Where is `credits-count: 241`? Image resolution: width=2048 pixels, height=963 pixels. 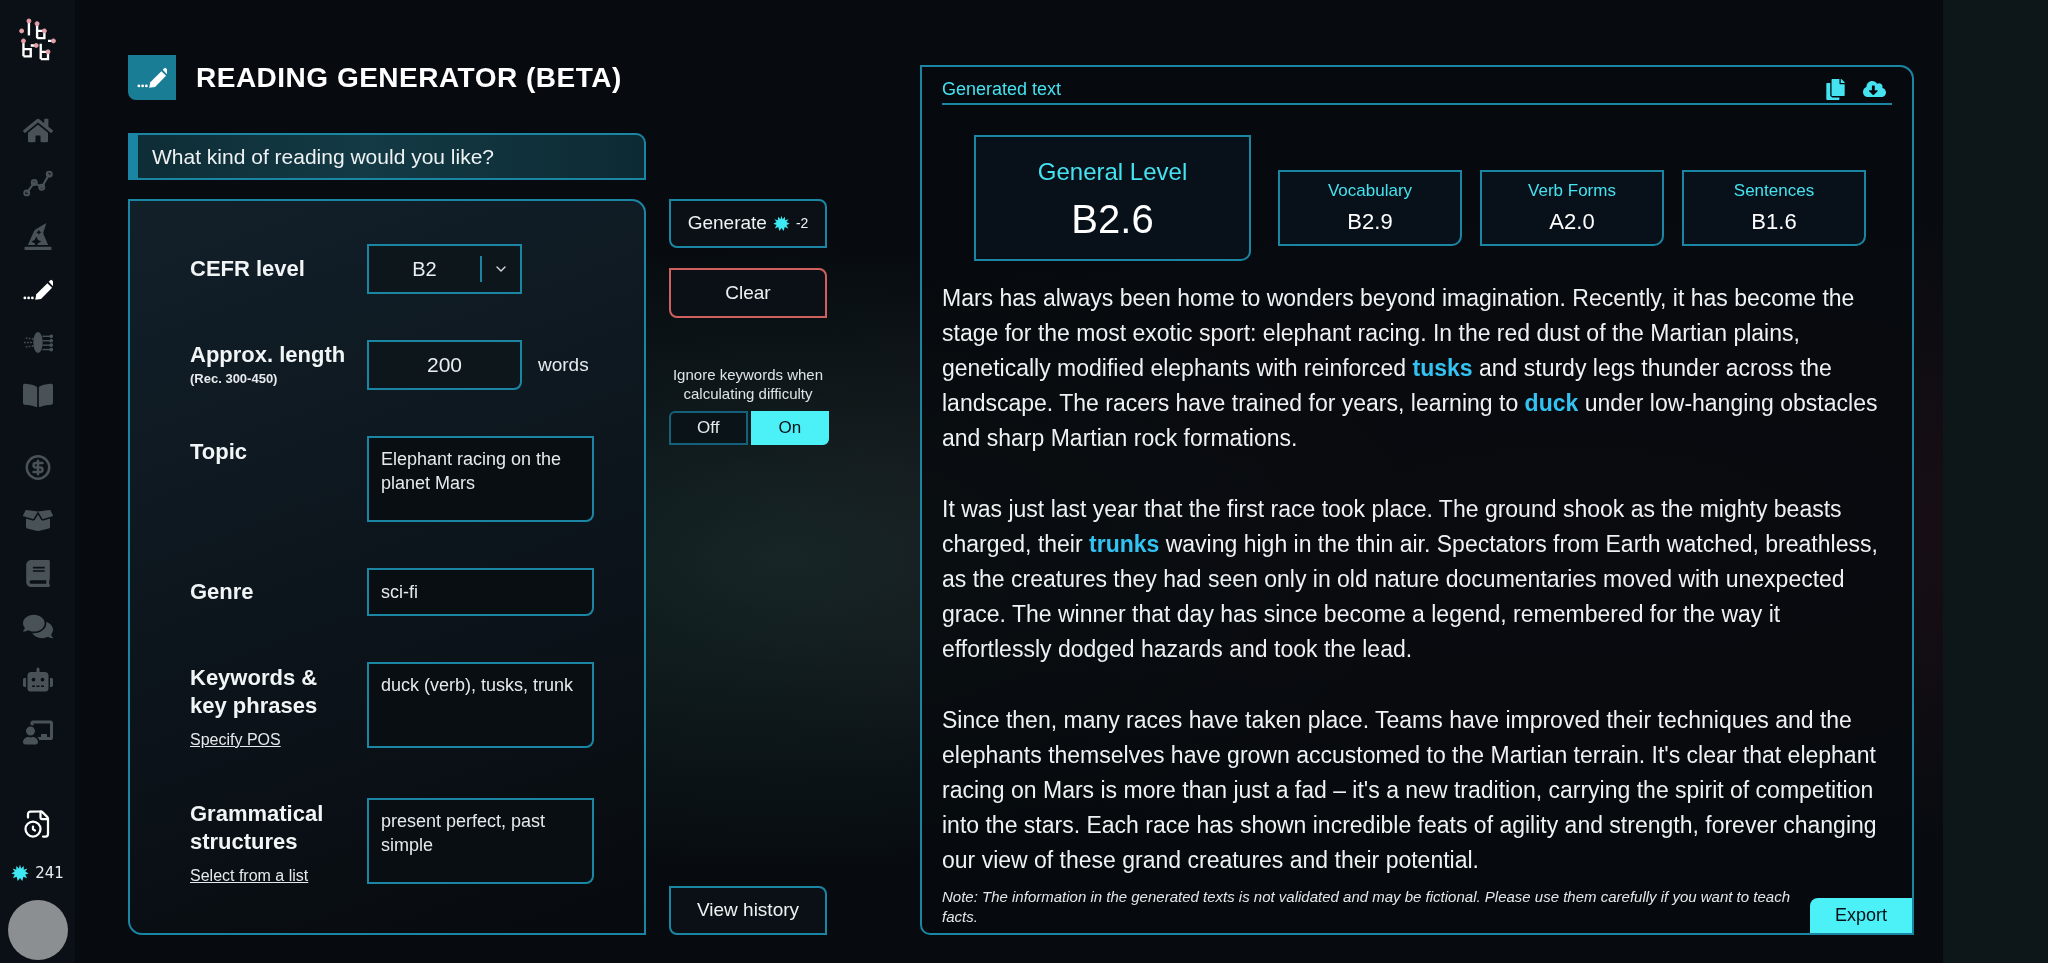
credits-count: 241 is located at coordinates (49, 873).